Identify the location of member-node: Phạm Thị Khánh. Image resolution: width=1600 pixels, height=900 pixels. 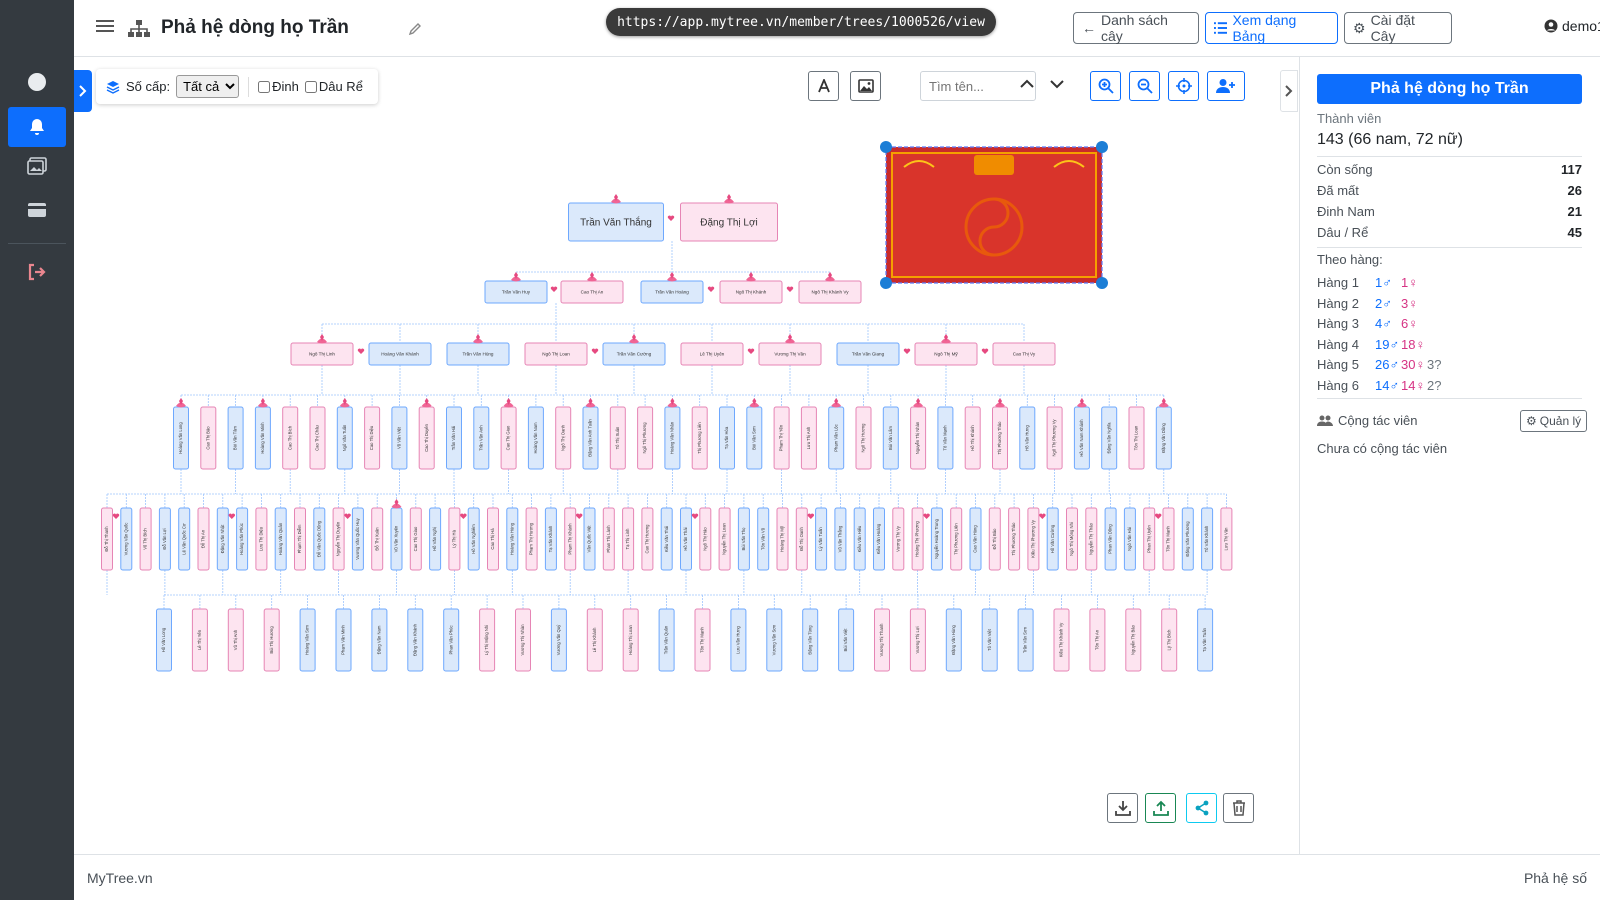
(570, 539).